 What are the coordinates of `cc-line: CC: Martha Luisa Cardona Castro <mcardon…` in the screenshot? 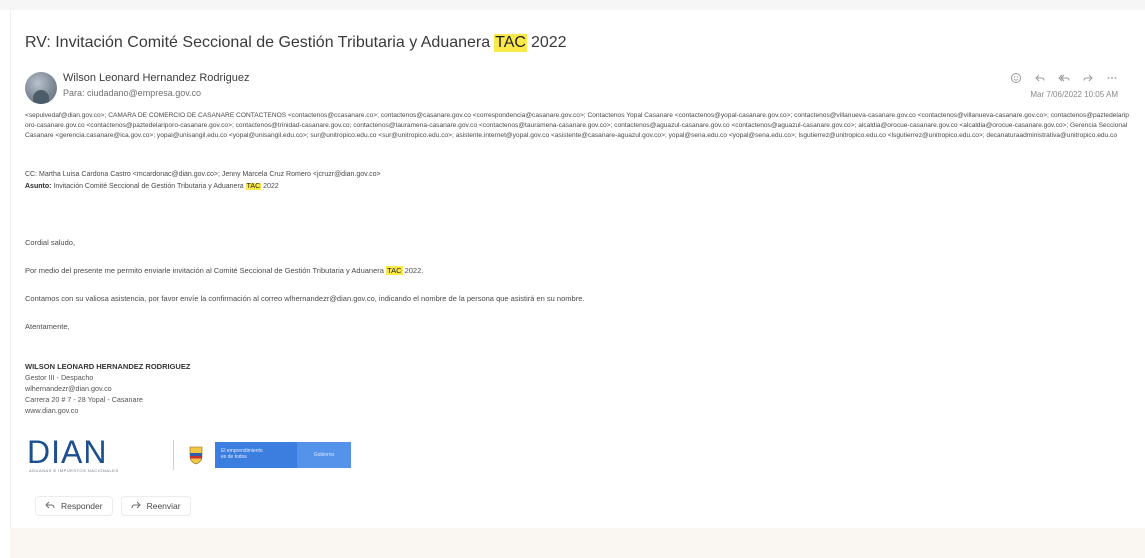 It's located at (203, 174).